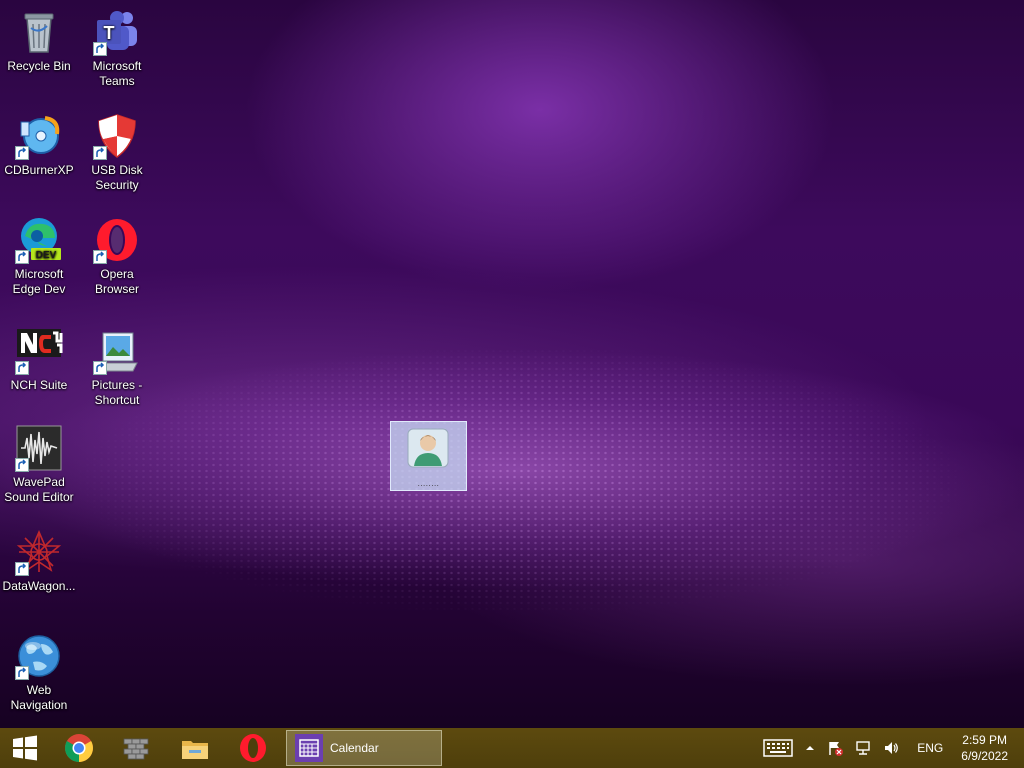 Image resolution: width=1024 pixels, height=768 pixels. I want to click on calendar-app-label: Calendar, so click(354, 748).